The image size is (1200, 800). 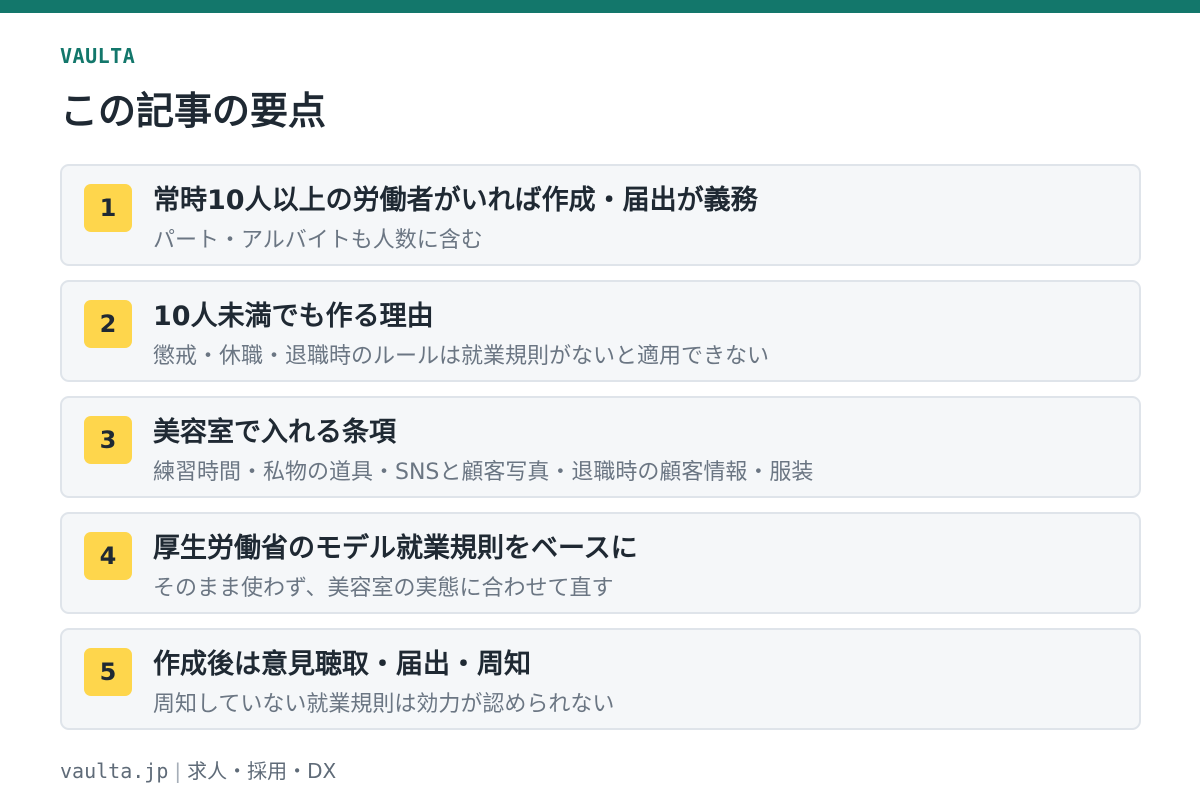 I want to click on footer-tagline: 求人・採用・DX, so click(x=262, y=771).